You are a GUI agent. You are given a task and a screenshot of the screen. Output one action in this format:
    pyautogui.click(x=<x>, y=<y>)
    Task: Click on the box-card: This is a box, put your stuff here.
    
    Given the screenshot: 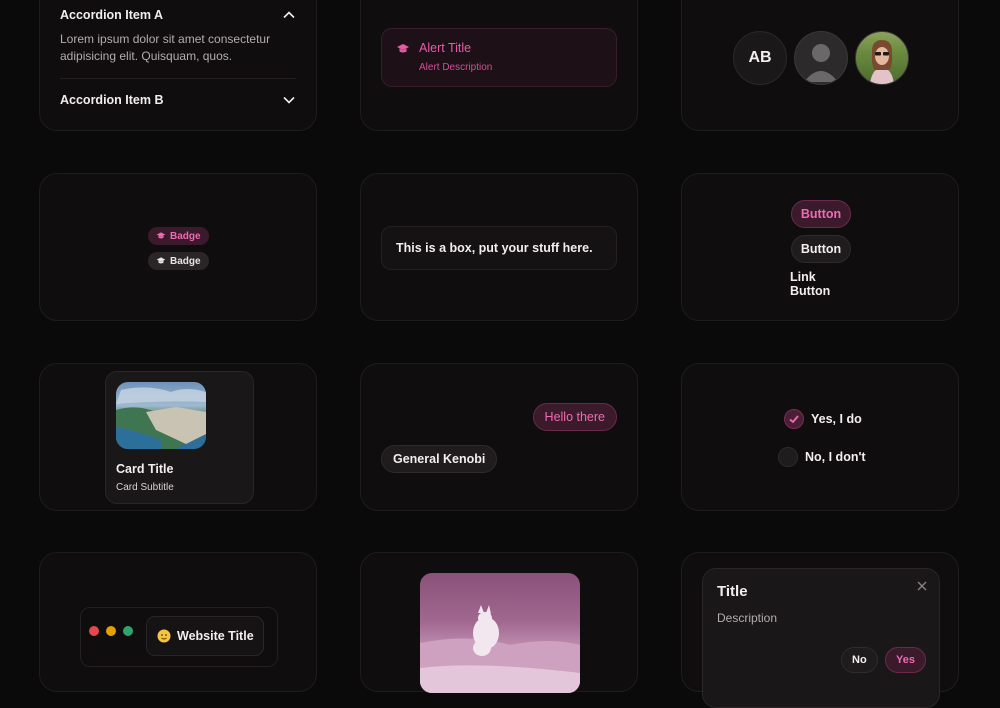 What is the action you would take?
    pyautogui.click(x=499, y=247)
    